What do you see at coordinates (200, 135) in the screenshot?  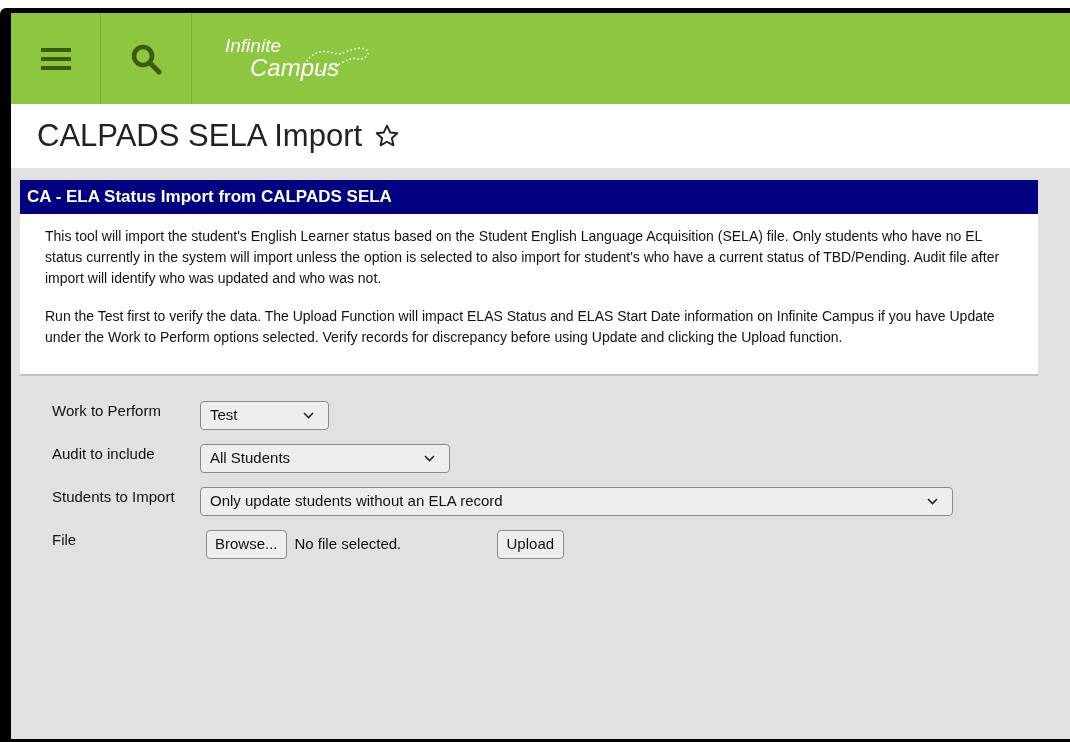 I see `page-title: CALPADS SELA Import` at bounding box center [200, 135].